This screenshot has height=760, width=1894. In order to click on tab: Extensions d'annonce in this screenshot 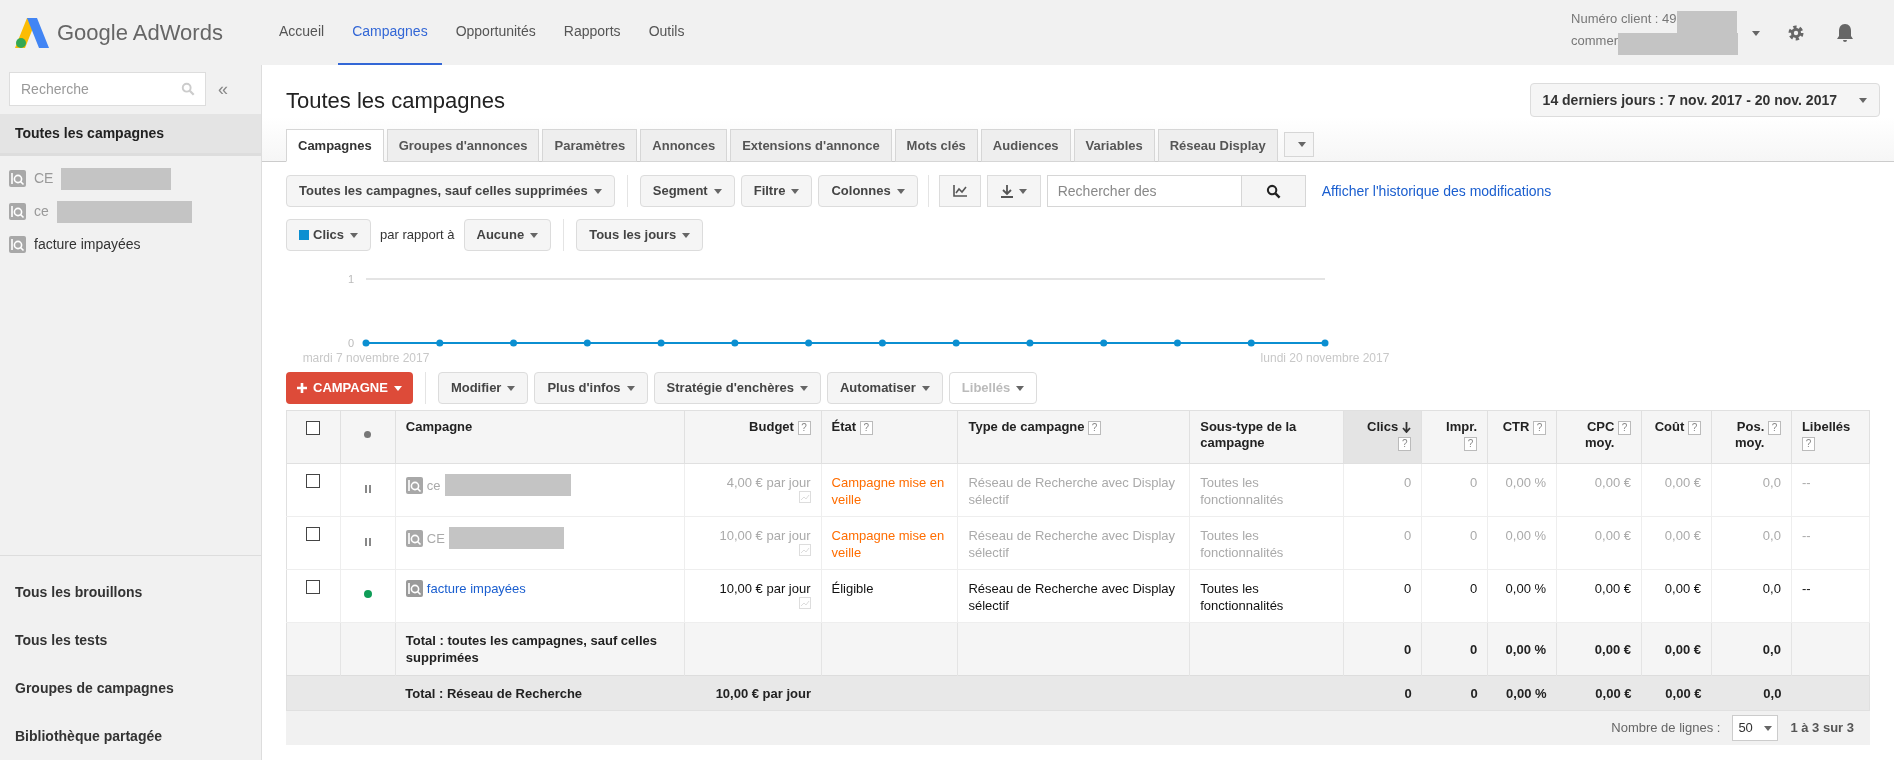, I will do `click(811, 145)`.